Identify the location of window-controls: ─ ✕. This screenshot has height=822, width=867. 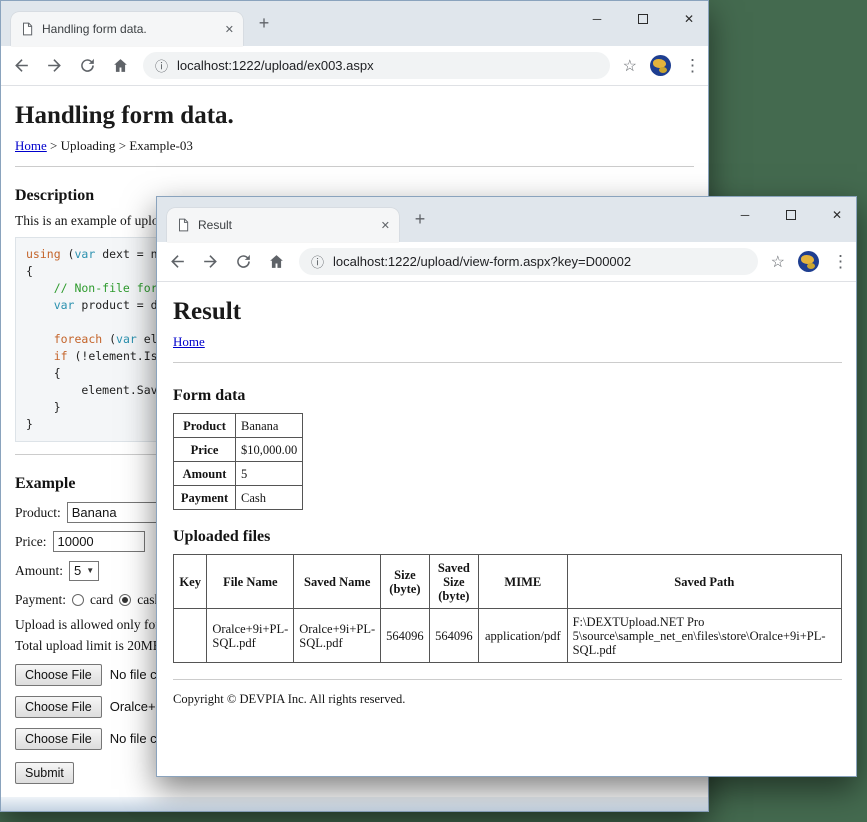
(643, 19).